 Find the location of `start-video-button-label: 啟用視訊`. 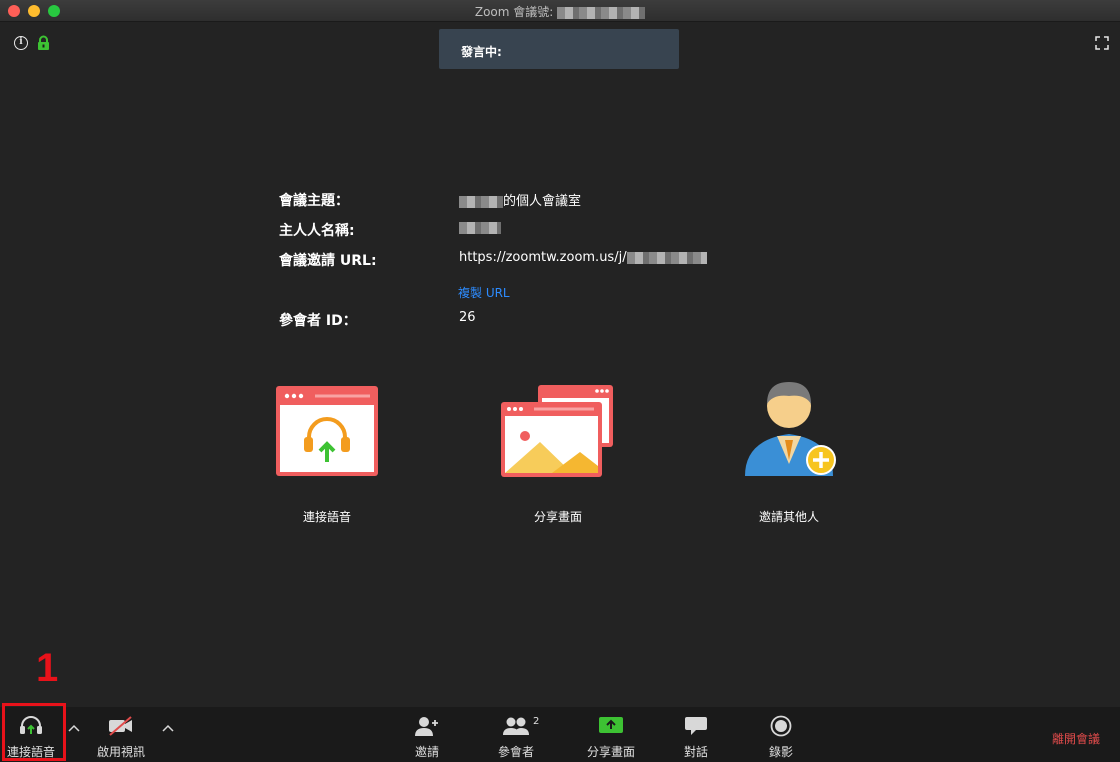

start-video-button-label: 啟用視訊 is located at coordinates (120, 752).